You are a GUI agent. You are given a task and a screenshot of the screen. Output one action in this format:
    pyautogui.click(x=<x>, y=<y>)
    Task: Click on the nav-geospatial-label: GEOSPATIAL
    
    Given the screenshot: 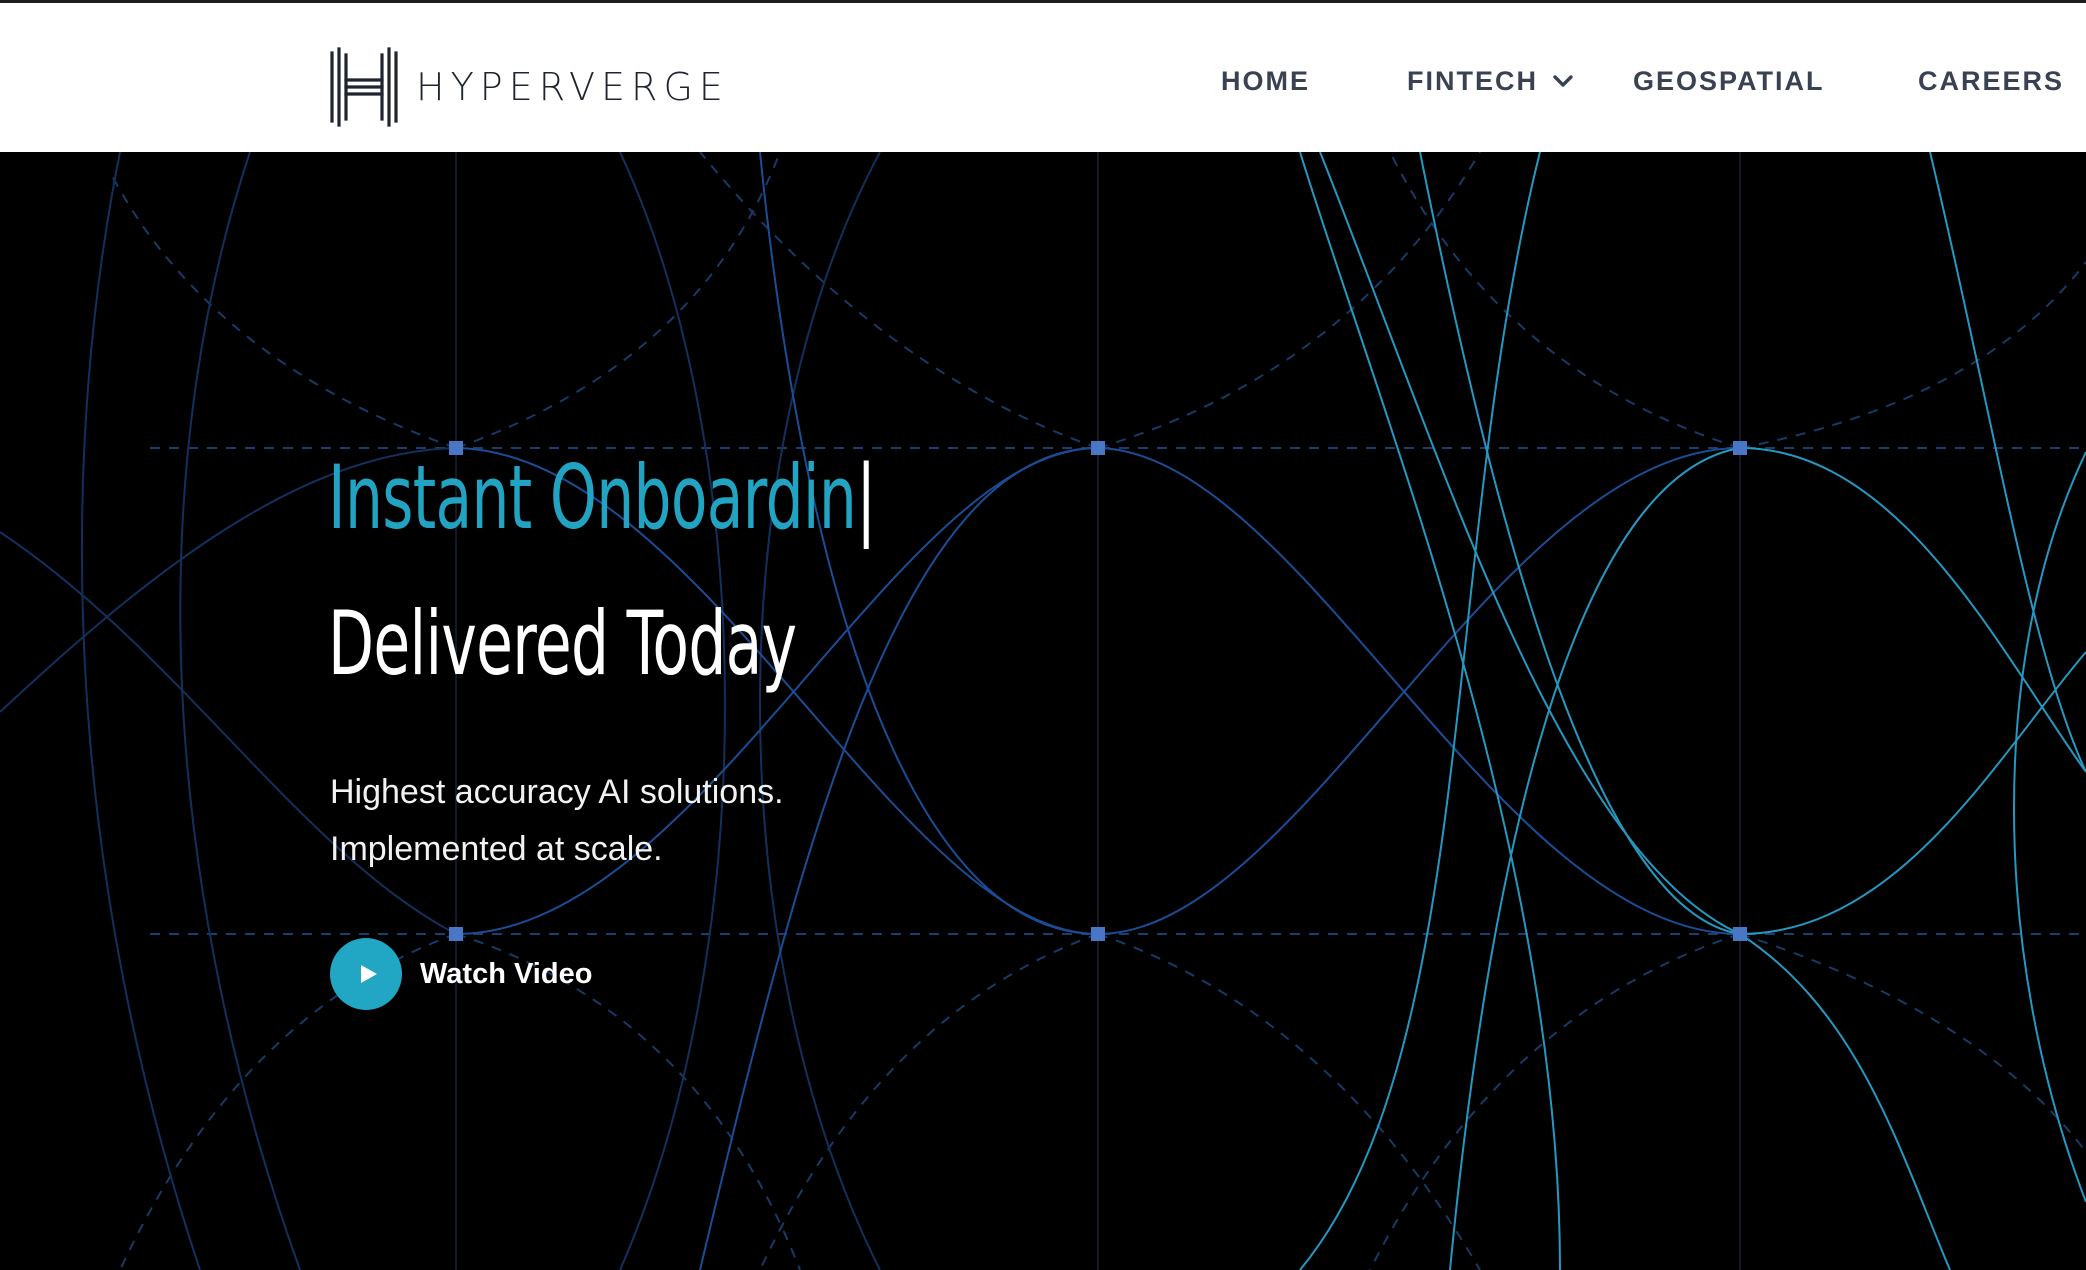 What is the action you would take?
    pyautogui.click(x=1729, y=81)
    